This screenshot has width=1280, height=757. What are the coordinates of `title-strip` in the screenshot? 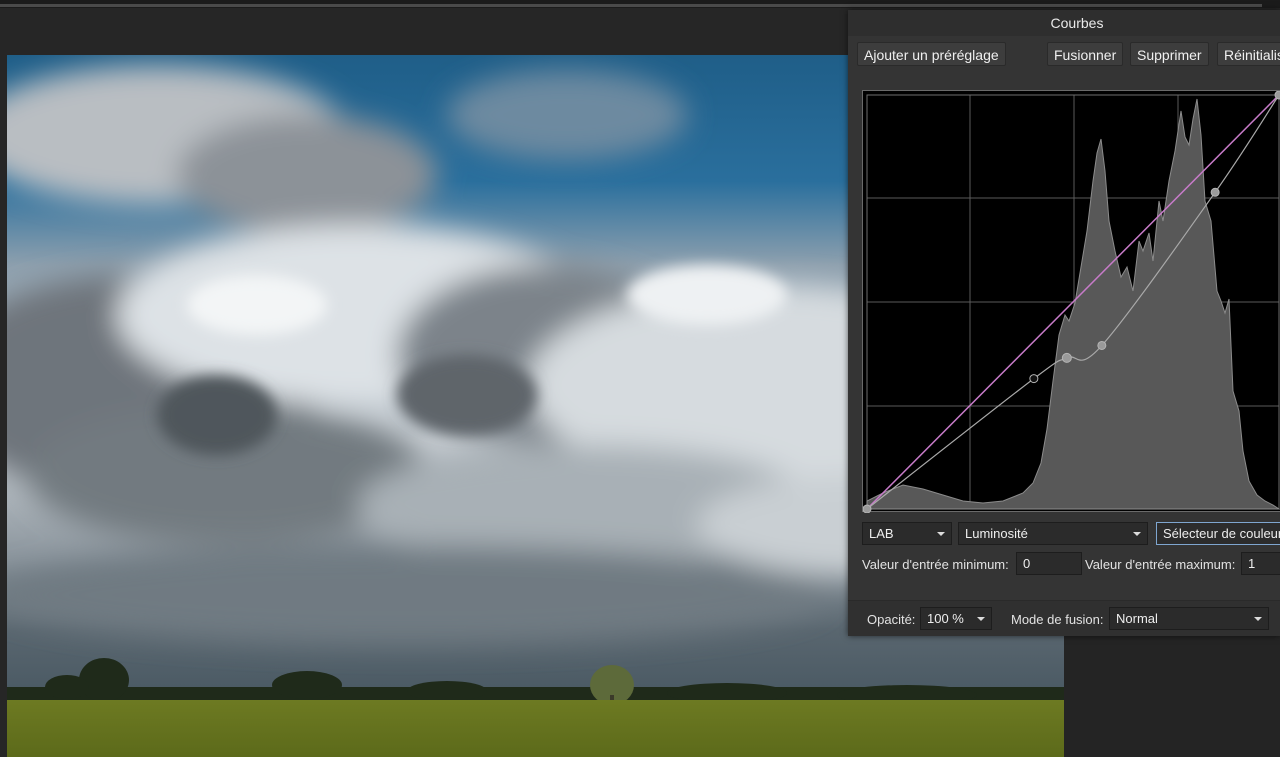 It's located at (640, 4).